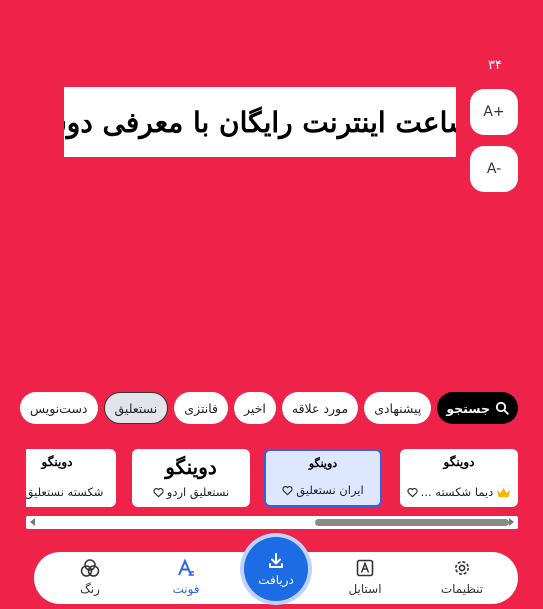  What do you see at coordinates (365, 589) in the screenshot?
I see `nav-style-label: استایل` at bounding box center [365, 589].